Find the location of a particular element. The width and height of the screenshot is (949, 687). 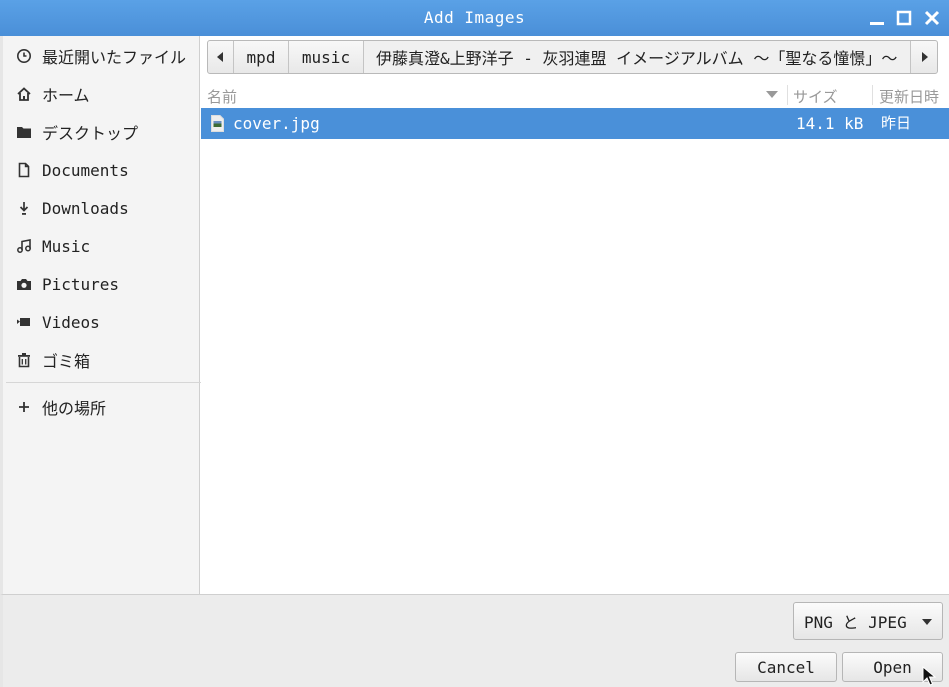

column-name-header: 名前 is located at coordinates (222, 96).